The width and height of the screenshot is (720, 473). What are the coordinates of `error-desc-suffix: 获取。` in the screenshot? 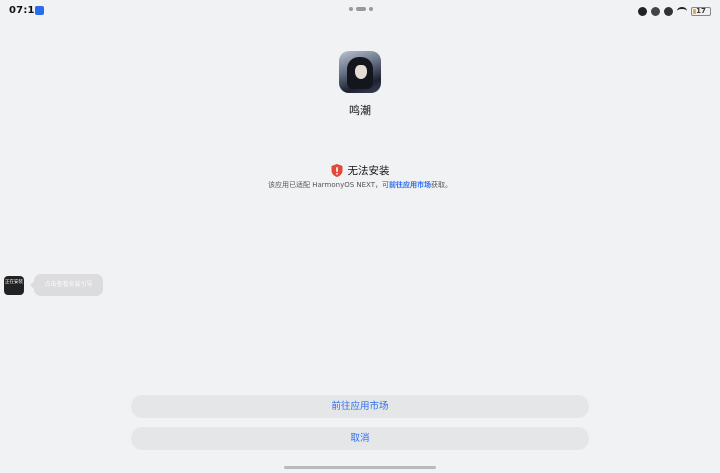 It's located at (441, 185).